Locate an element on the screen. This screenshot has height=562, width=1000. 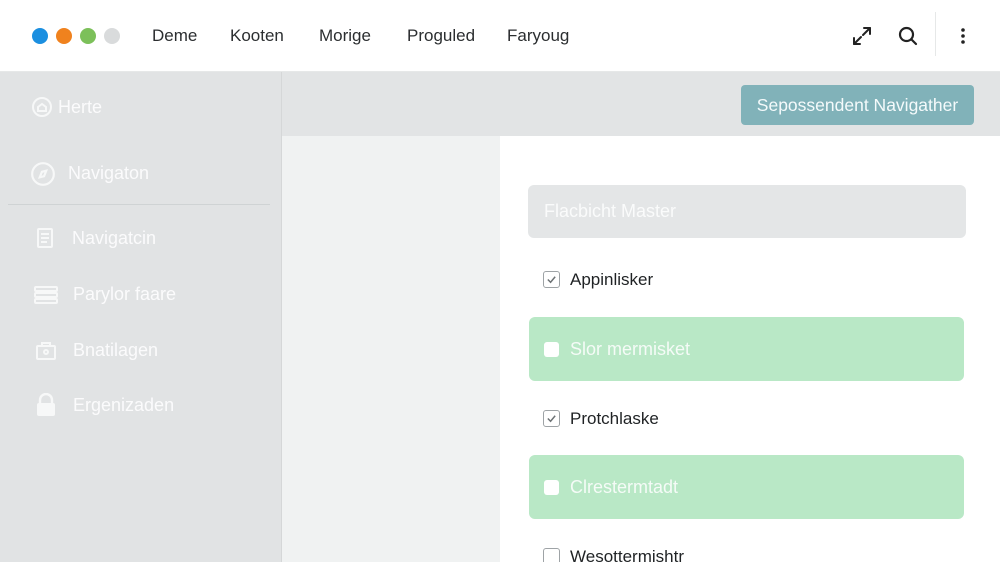
maximize-dot is located at coordinates (88, 36).